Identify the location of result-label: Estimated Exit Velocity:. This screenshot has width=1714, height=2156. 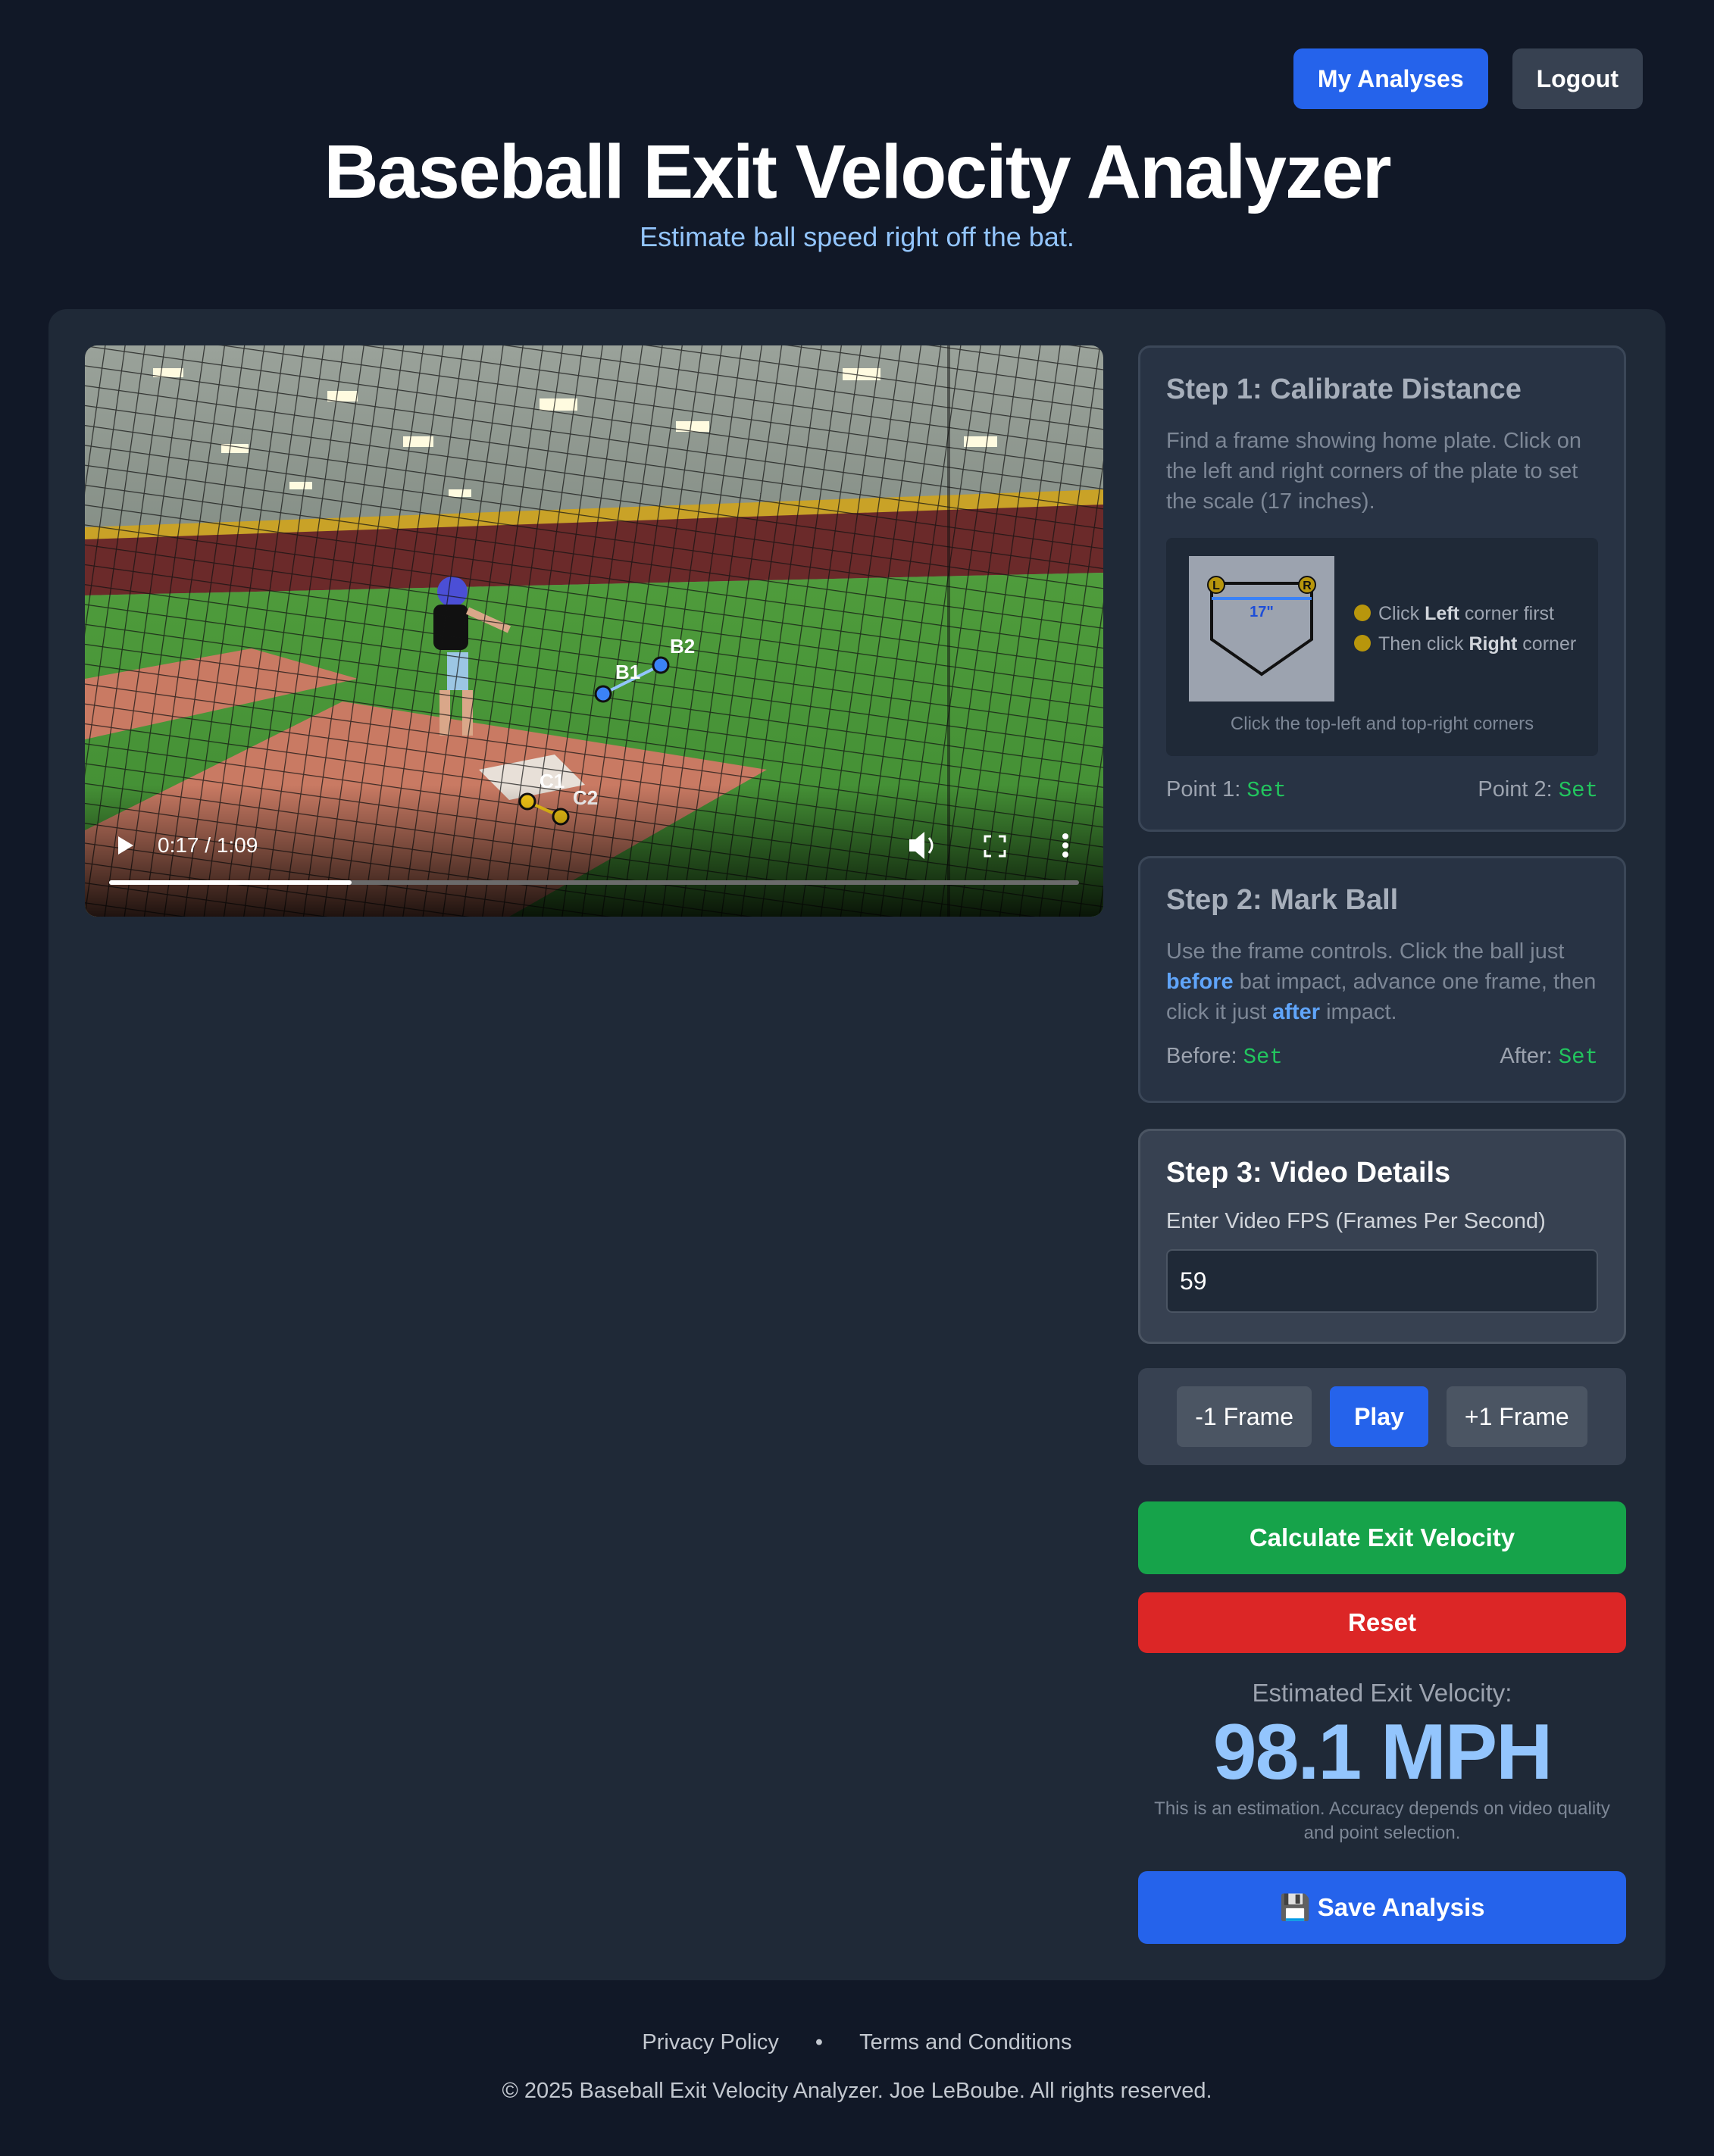
(1382, 1693).